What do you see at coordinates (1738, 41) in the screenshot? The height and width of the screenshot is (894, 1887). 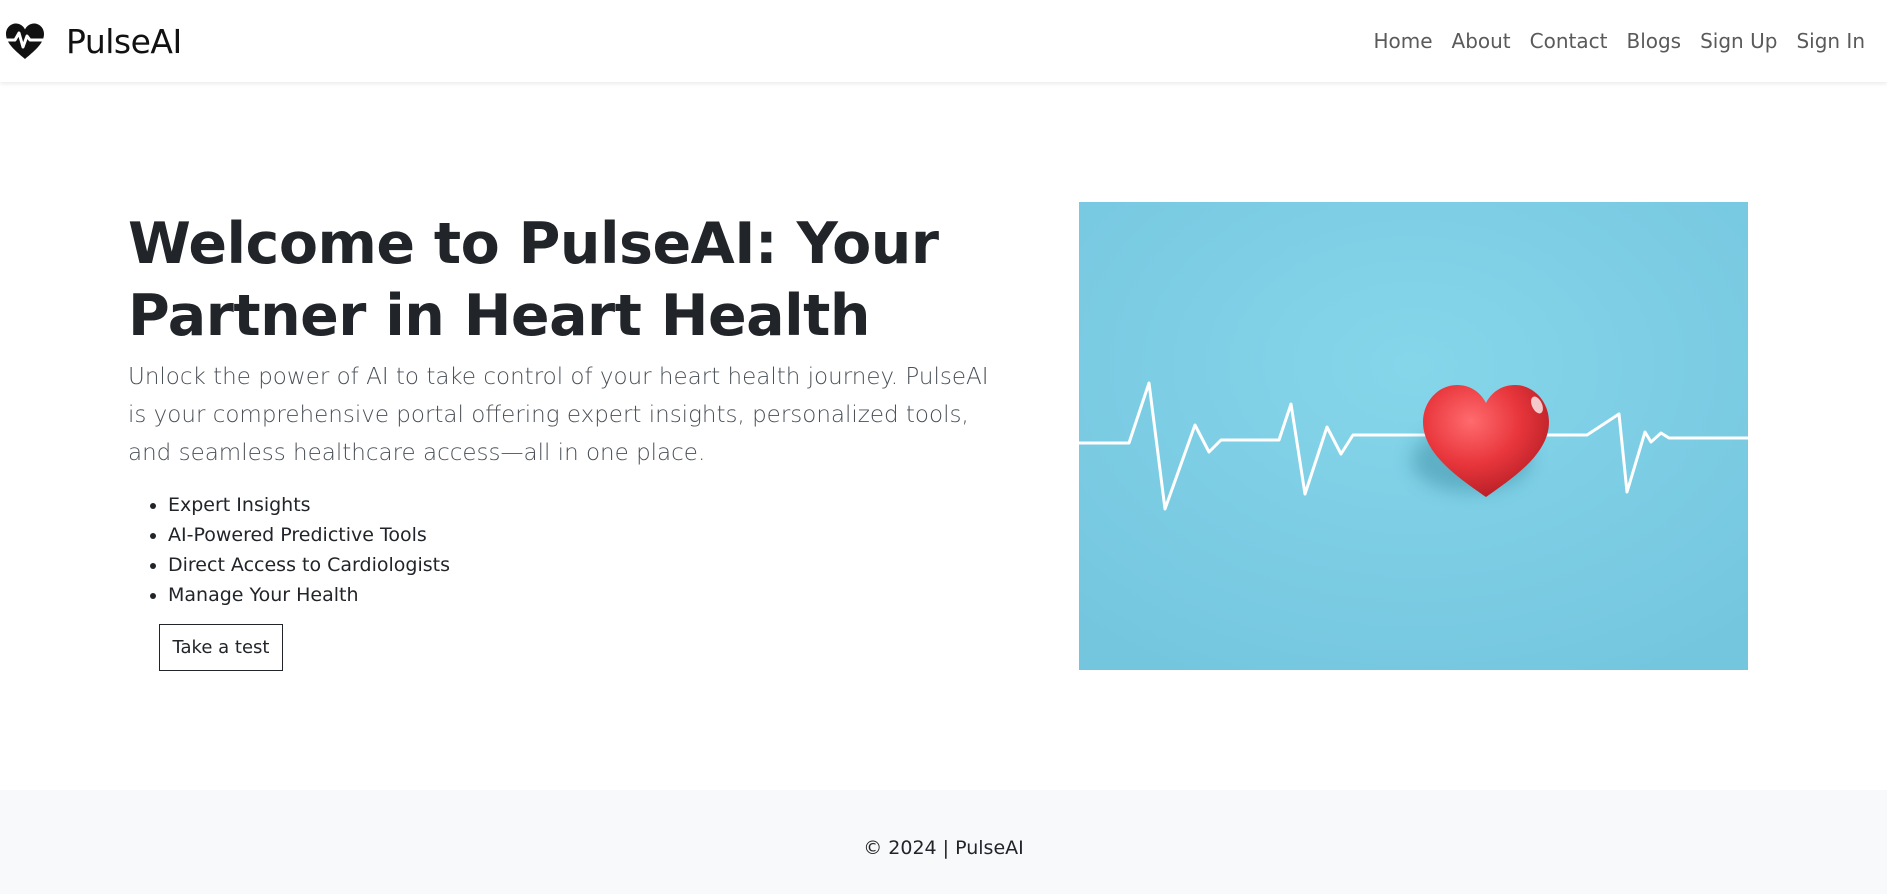 I see `nav-sign-up-link: Sign Up` at bounding box center [1738, 41].